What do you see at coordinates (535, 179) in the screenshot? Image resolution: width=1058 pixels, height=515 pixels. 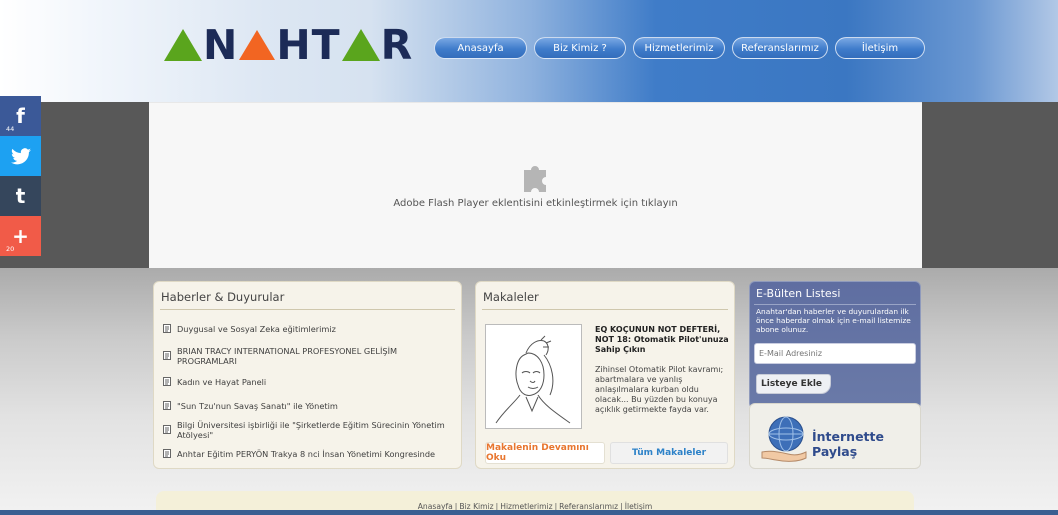 I see `plugin-puzzle-icon` at bounding box center [535, 179].